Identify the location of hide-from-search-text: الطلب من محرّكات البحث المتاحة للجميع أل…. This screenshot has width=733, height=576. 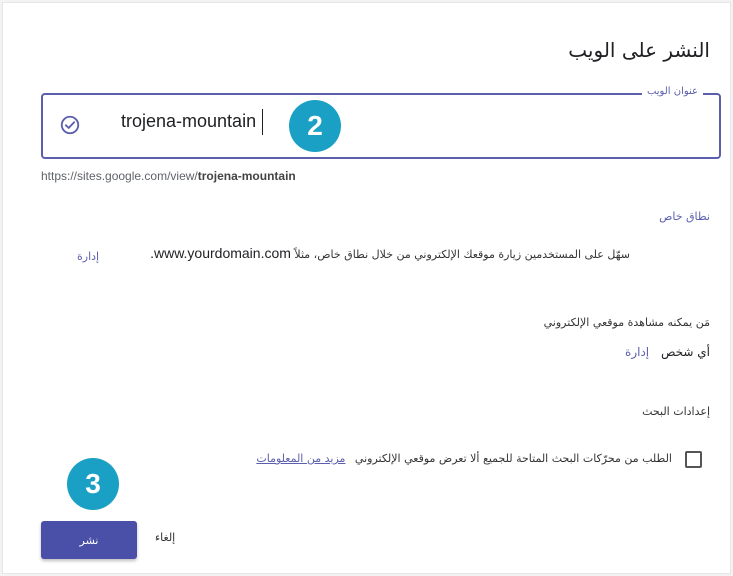
(513, 458).